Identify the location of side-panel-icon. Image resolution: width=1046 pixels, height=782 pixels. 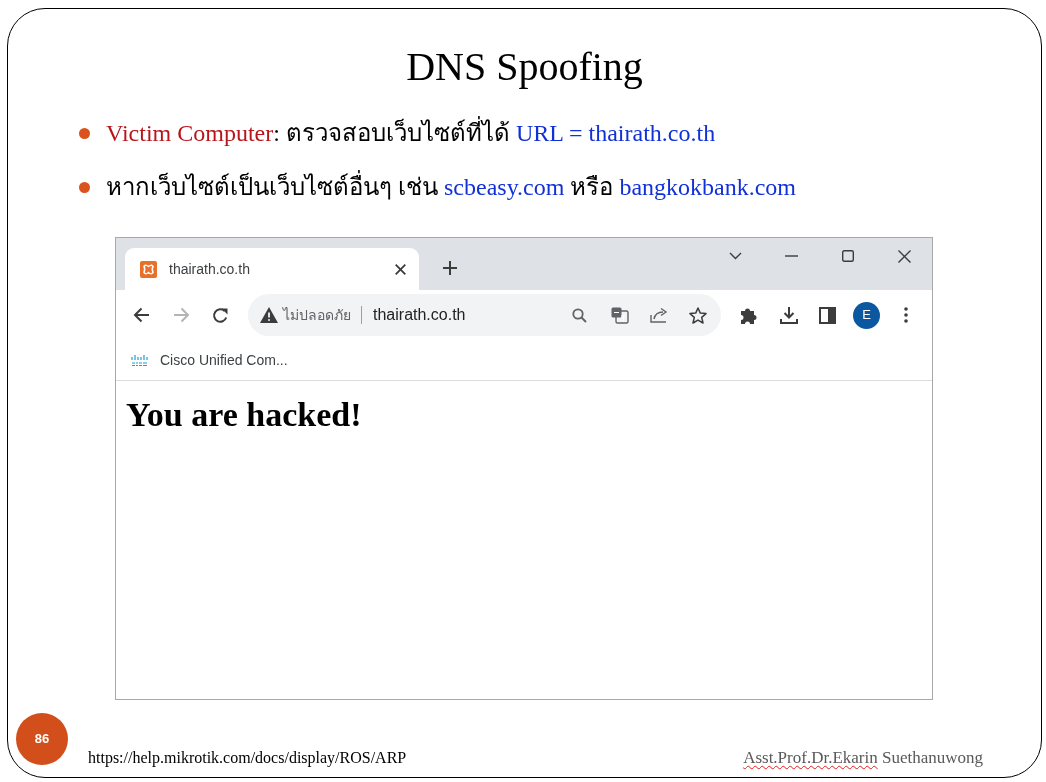
(827, 315).